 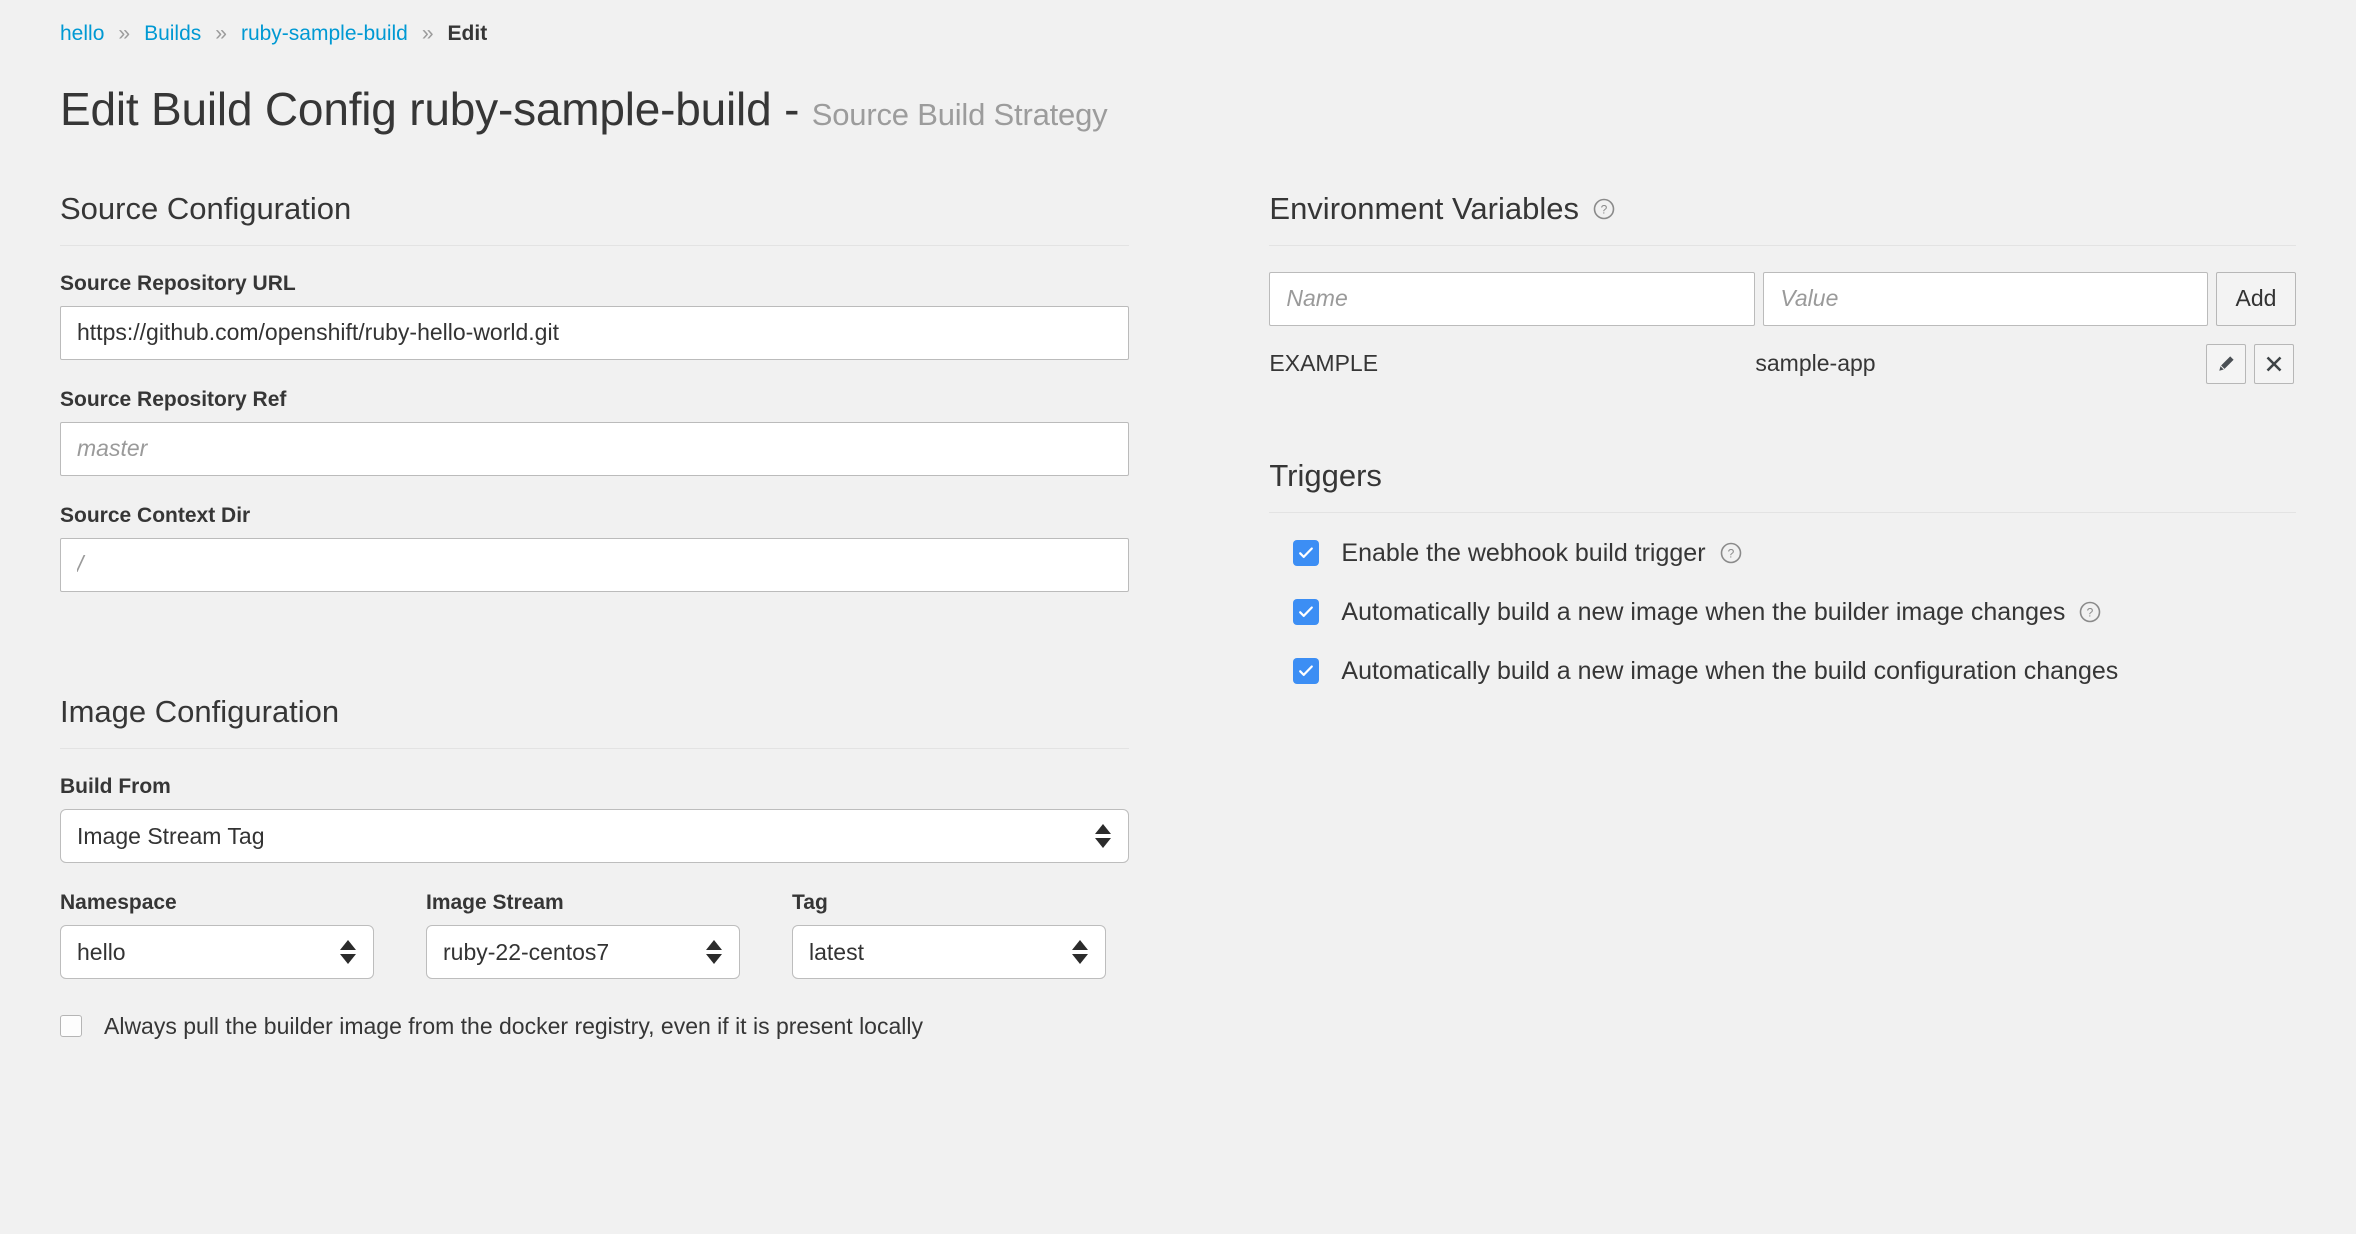 I want to click on source-repository-ref-input, so click(x=595, y=448).